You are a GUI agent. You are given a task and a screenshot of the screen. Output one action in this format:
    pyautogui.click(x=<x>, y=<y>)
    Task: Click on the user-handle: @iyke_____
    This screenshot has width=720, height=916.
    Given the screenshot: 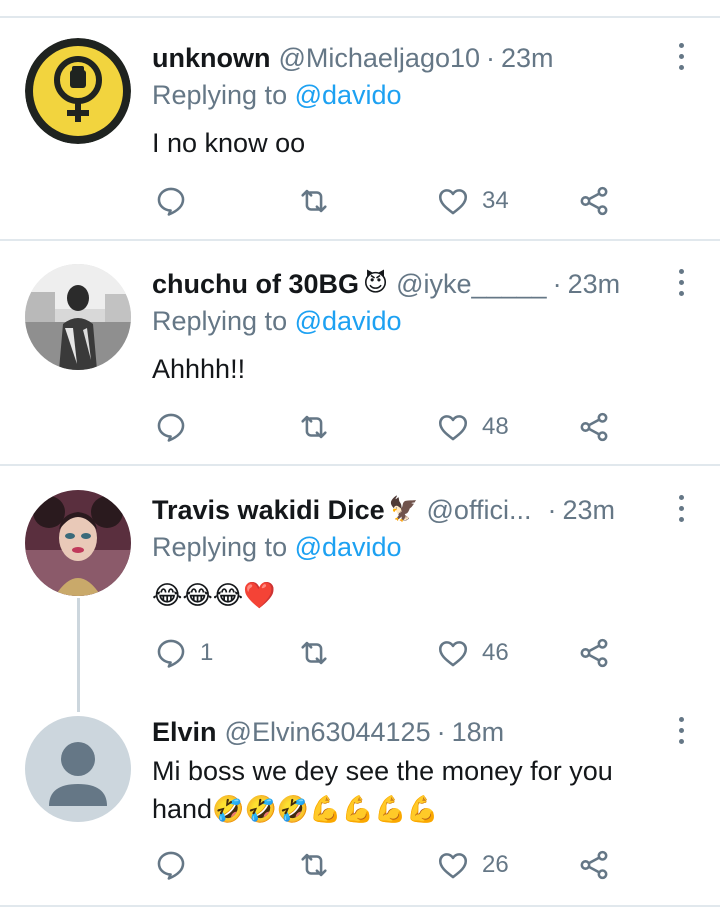 What is the action you would take?
    pyautogui.click(x=471, y=284)
    